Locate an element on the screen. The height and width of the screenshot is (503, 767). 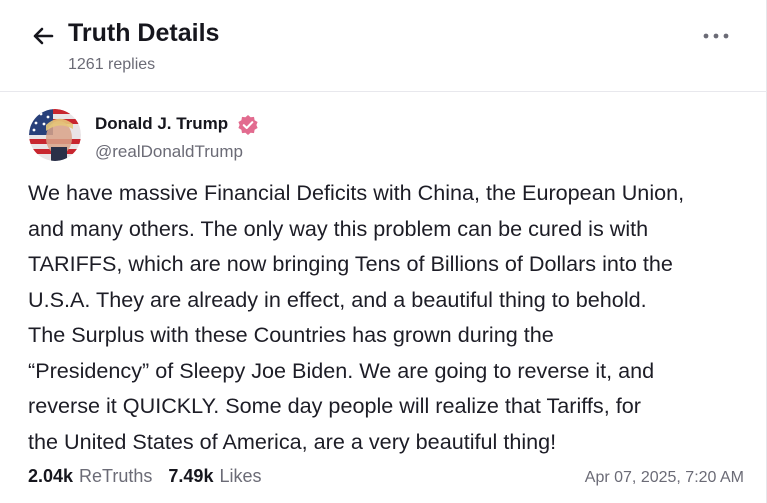
arrow-left-icon is located at coordinates (43, 36).